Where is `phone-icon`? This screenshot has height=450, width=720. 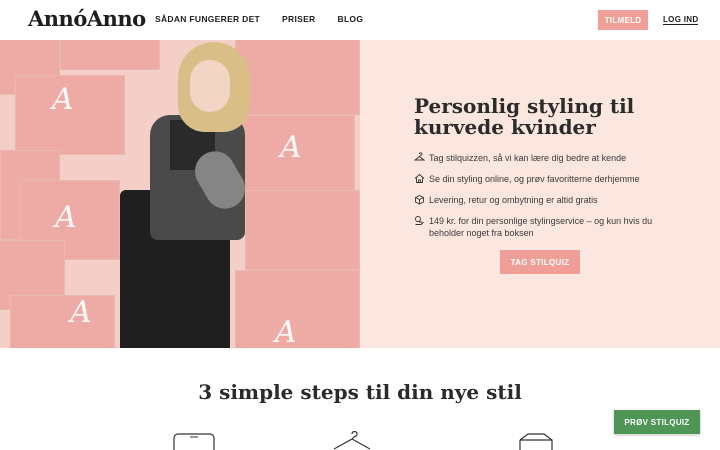 phone-icon is located at coordinates (194, 440).